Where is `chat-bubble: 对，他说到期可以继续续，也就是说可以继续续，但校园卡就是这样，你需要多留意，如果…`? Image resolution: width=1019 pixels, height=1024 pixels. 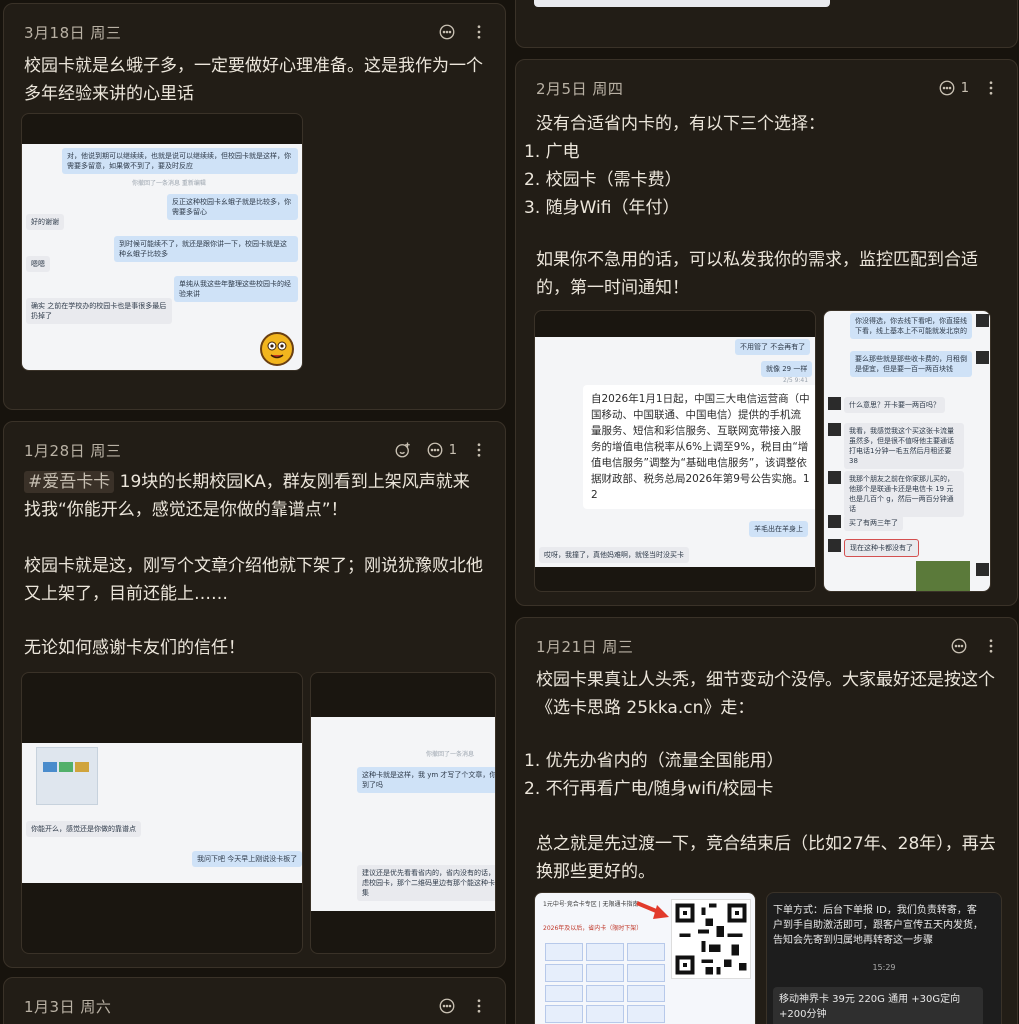 chat-bubble: 对，他说到期可以继续续，也就是说可以继续续，但校园卡就是这样，你需要多留意，如果… is located at coordinates (180, 161).